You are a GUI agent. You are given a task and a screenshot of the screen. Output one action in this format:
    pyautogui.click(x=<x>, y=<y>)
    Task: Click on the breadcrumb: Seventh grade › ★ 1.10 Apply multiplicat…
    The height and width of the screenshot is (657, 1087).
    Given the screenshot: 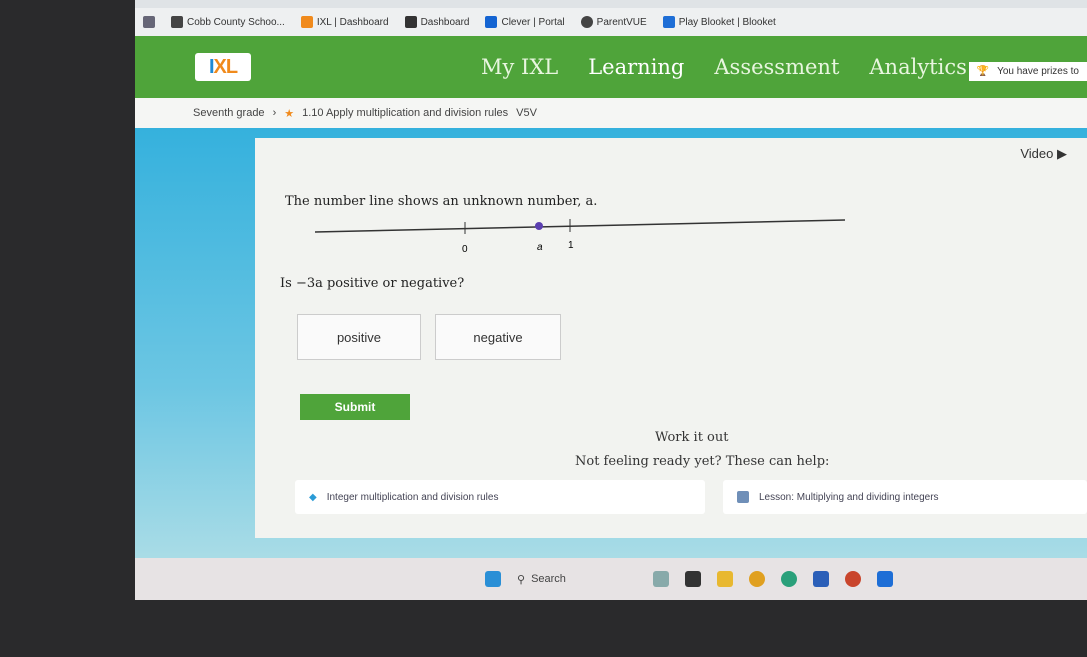 What is the action you would take?
    pyautogui.click(x=611, y=113)
    